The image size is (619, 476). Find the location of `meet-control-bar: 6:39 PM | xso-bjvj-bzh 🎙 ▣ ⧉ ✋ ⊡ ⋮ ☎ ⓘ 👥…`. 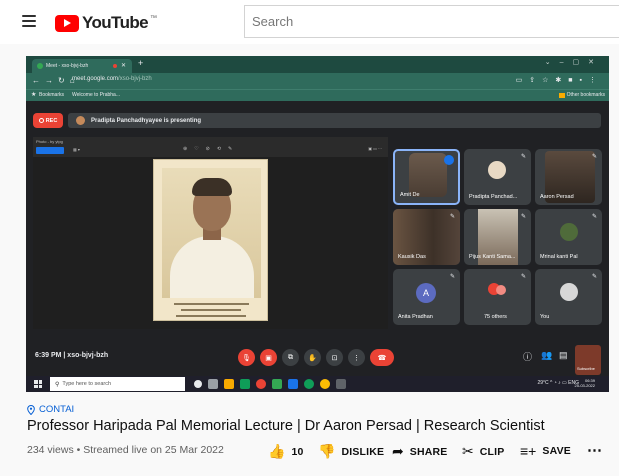

meet-control-bar: 6:39 PM | xso-bjvj-bzh 🎙 ▣ ⧉ ✋ ⊡ ⋮ ☎ ⓘ 👥… is located at coordinates (317, 358).